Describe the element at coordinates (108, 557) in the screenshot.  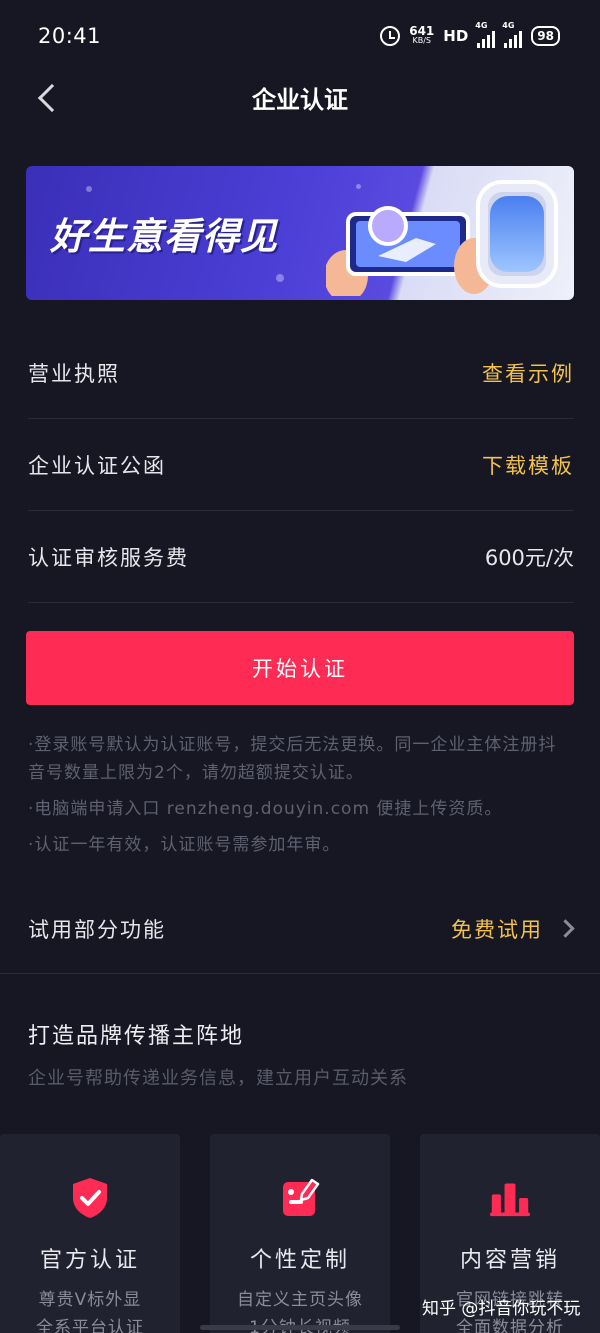
I see `row-label: 认证审核服务费` at that location.